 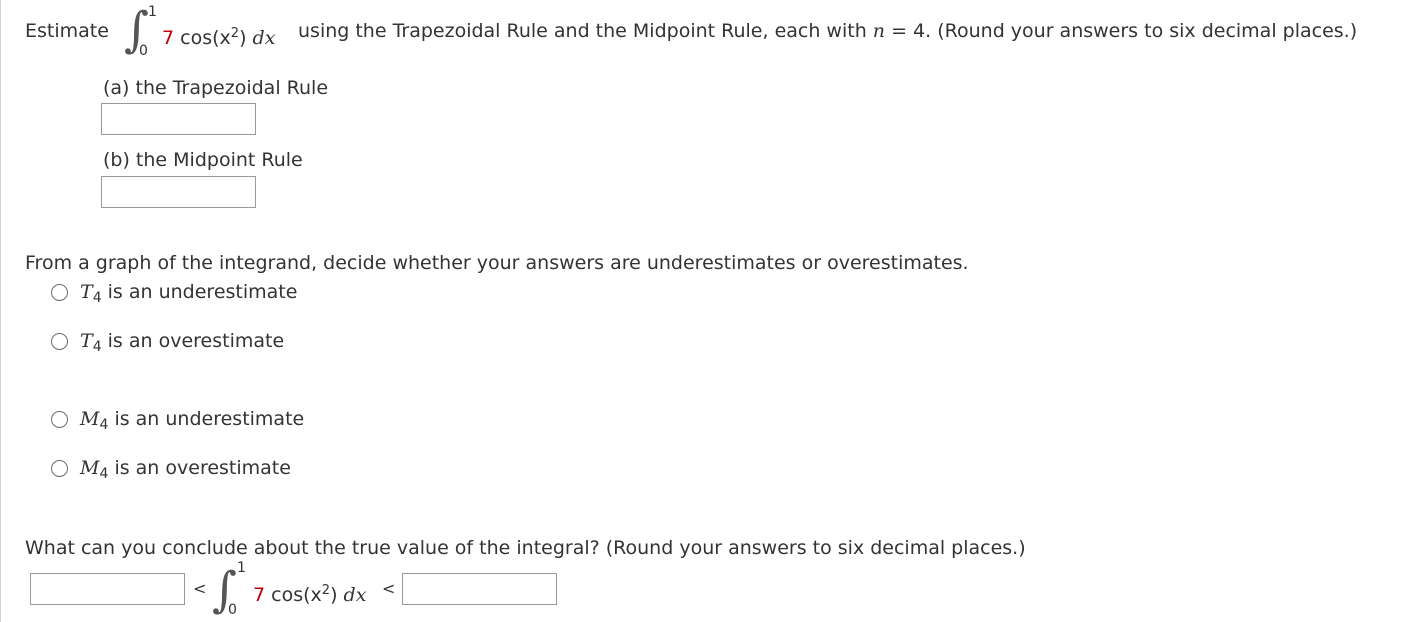 I want to click on less-than-sign-1: <, so click(x=200, y=588).